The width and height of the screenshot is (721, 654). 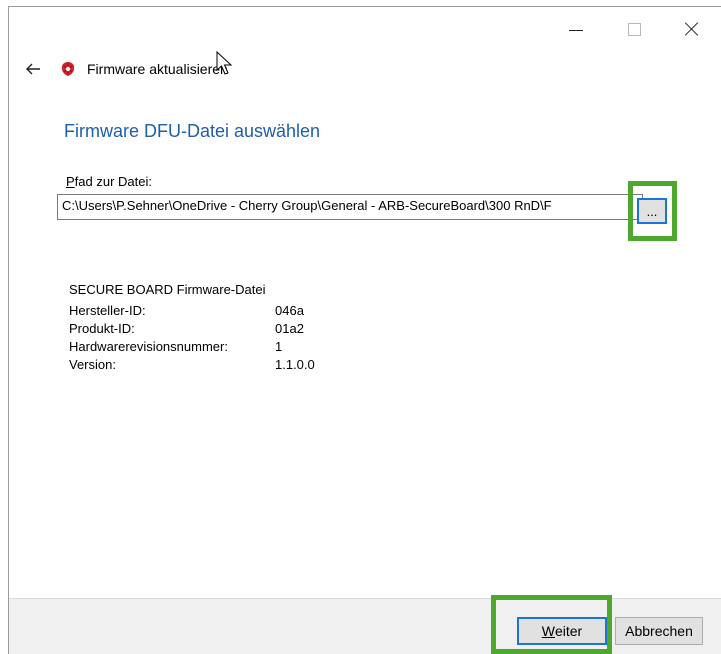 I want to click on info-key: Version:, so click(x=92, y=364).